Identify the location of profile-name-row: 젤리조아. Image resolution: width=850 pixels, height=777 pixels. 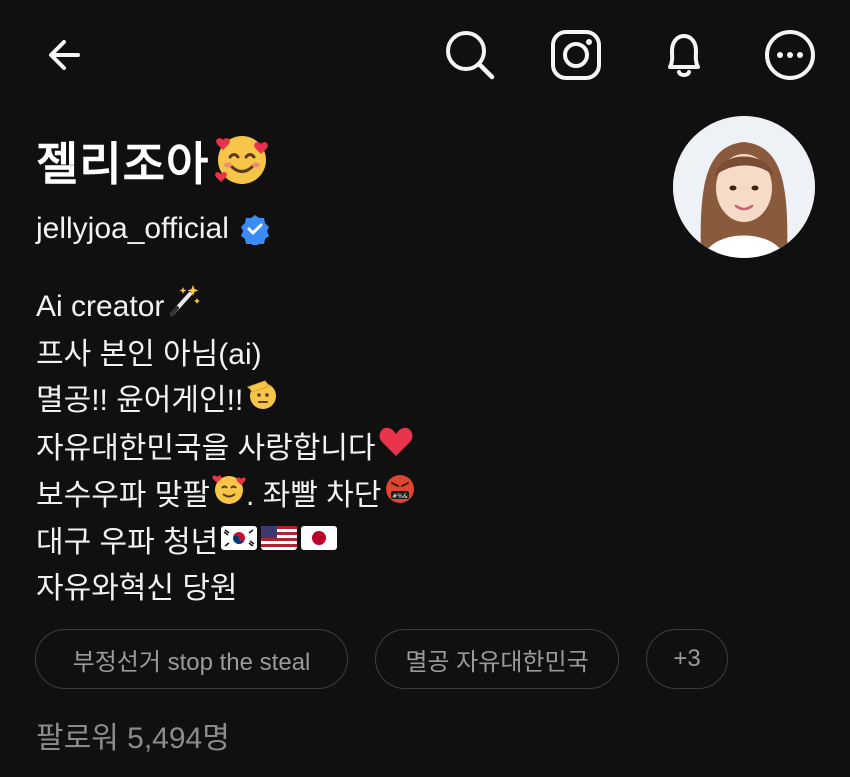
(153, 161).